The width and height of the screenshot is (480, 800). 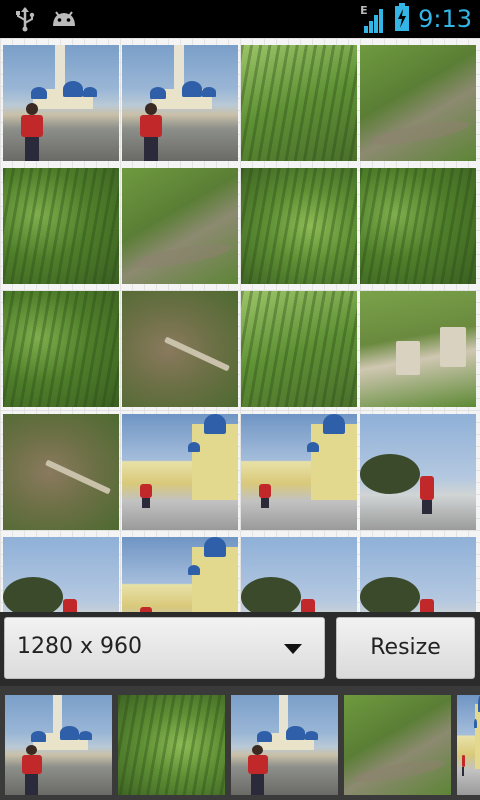 I want to click on dropdown-arrow-icon, so click(x=293, y=649).